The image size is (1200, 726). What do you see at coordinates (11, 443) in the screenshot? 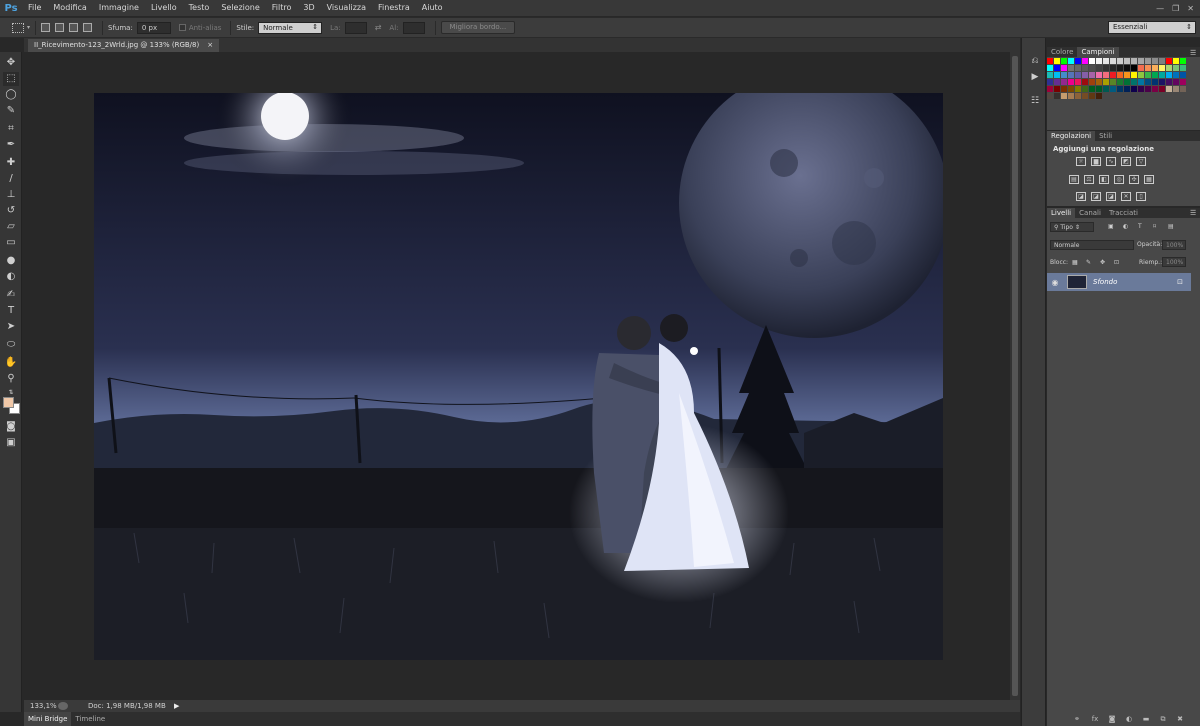
I see `screen-mode-icon: ▣` at bounding box center [11, 443].